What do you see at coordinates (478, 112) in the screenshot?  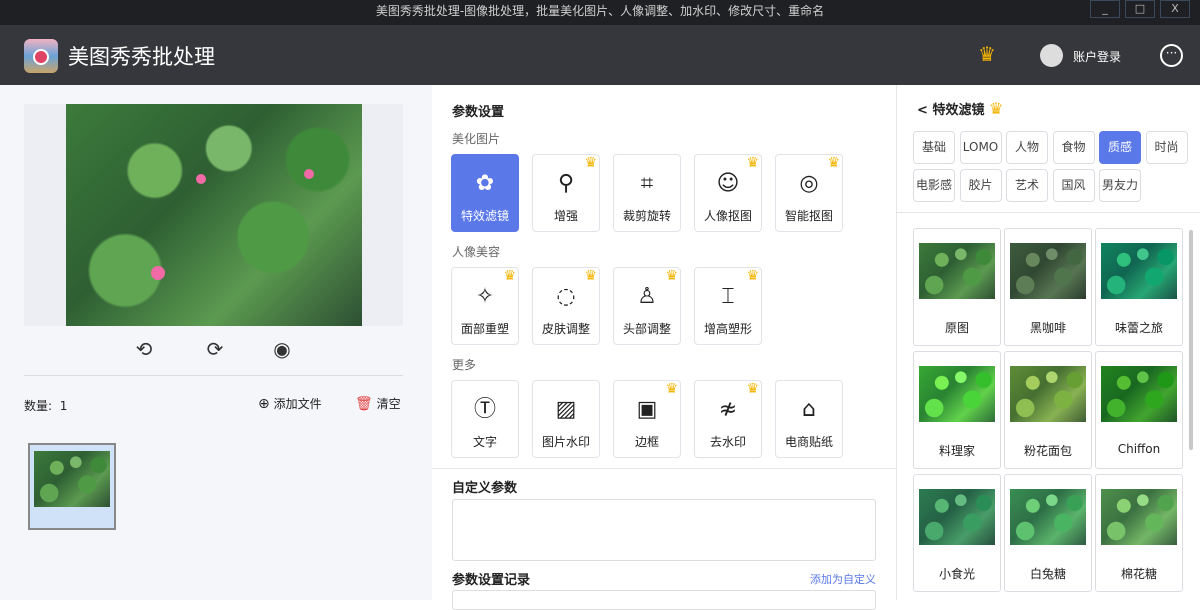 I see `params-title: 参数设置` at bounding box center [478, 112].